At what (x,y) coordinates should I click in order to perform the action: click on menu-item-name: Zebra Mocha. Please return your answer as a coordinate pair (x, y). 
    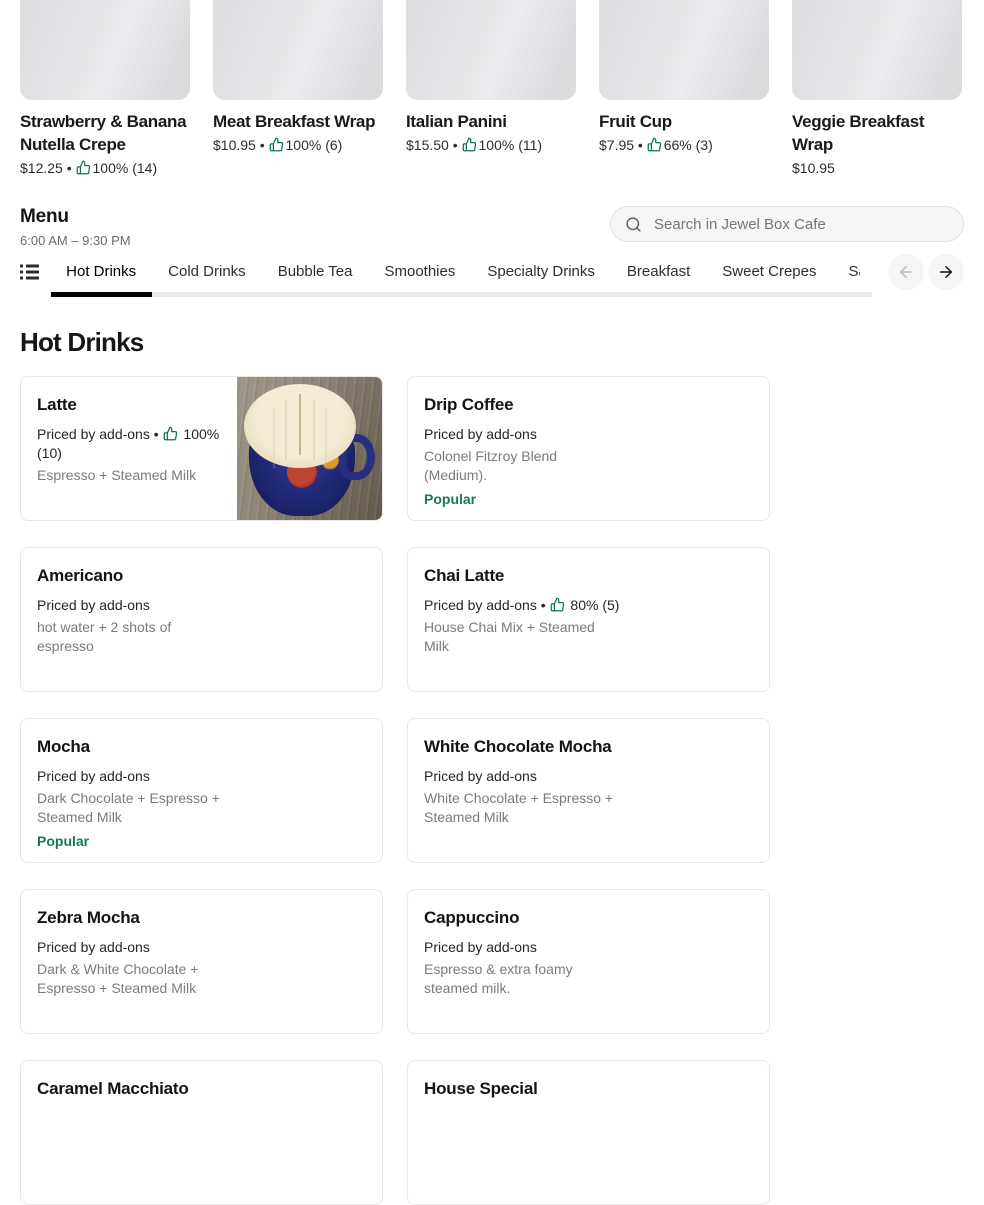
    Looking at the image, I should click on (88, 917).